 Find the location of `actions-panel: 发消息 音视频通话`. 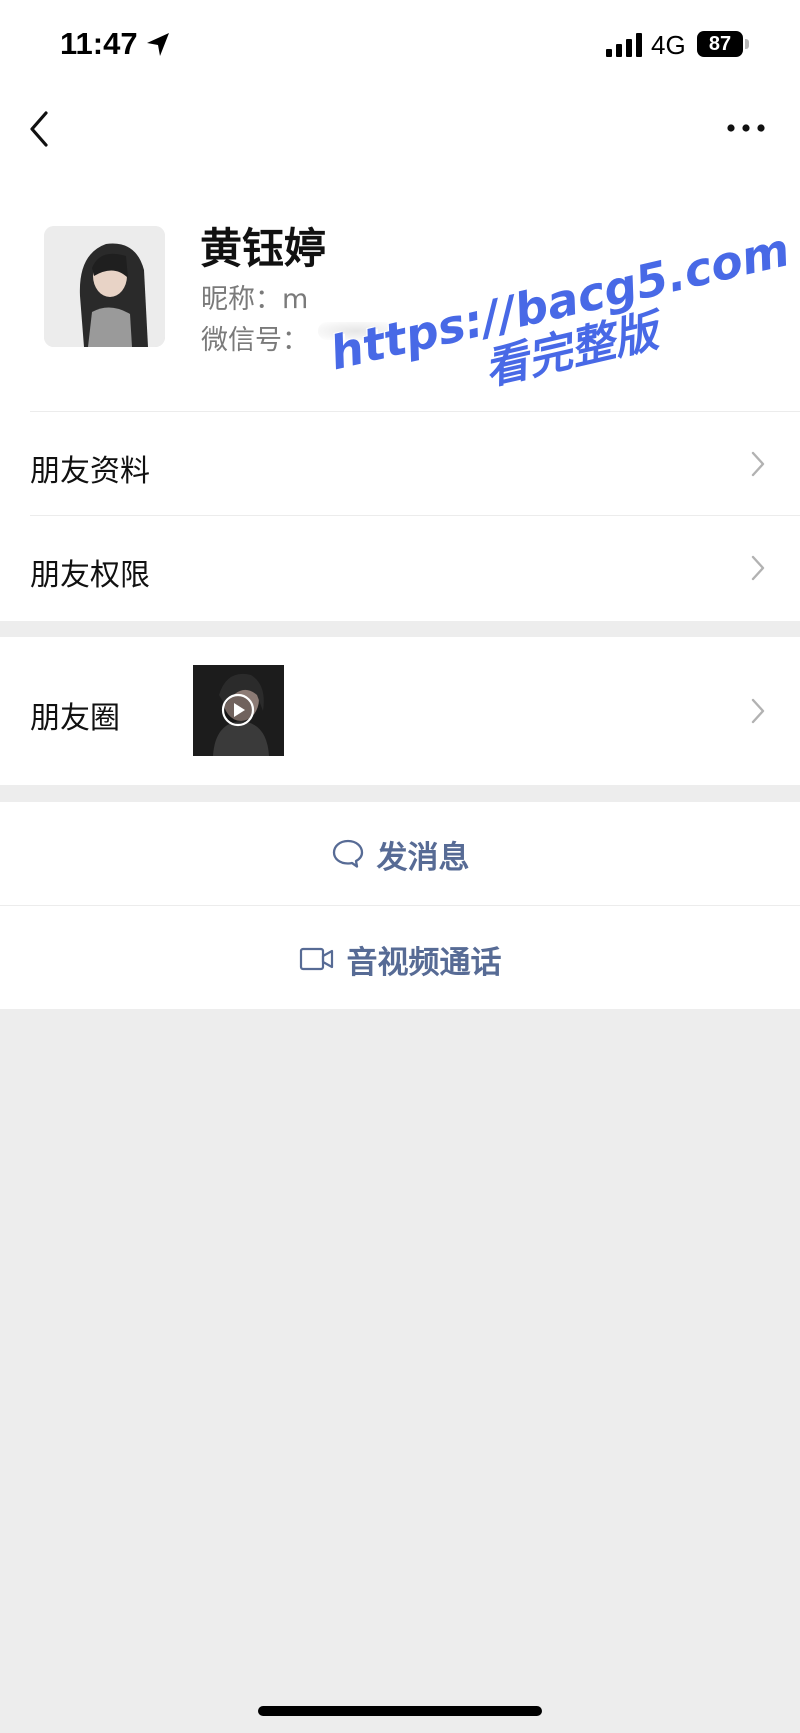

actions-panel: 发消息 音视频通话 is located at coordinates (400, 905).